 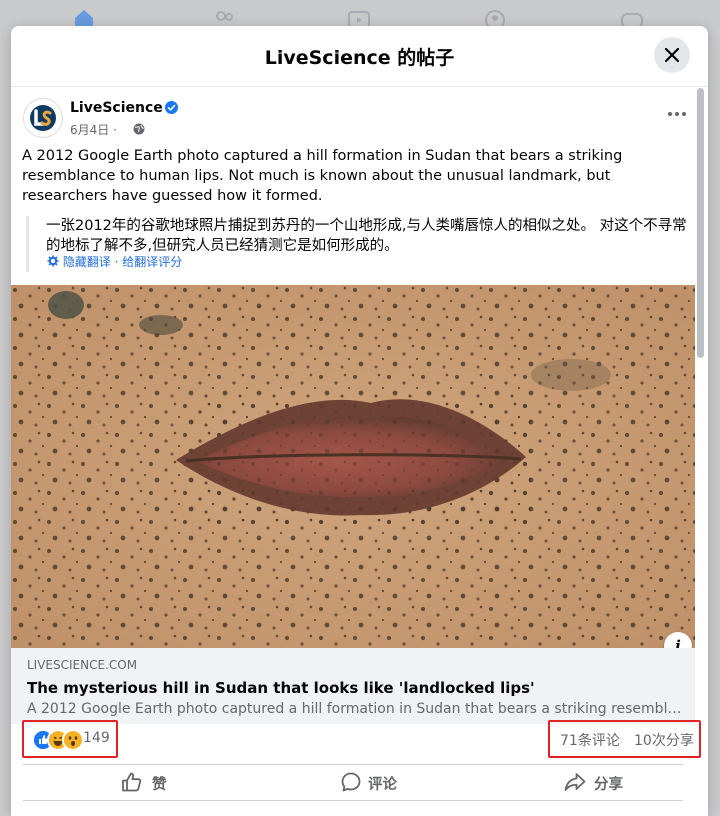 I want to click on reaction-count: 149, so click(x=96, y=738).